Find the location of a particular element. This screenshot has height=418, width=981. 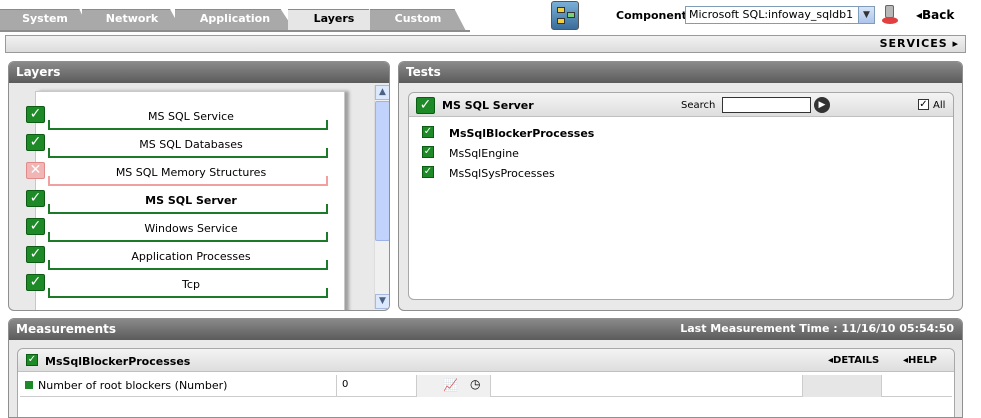

tests-header: Tests is located at coordinates (680, 72).